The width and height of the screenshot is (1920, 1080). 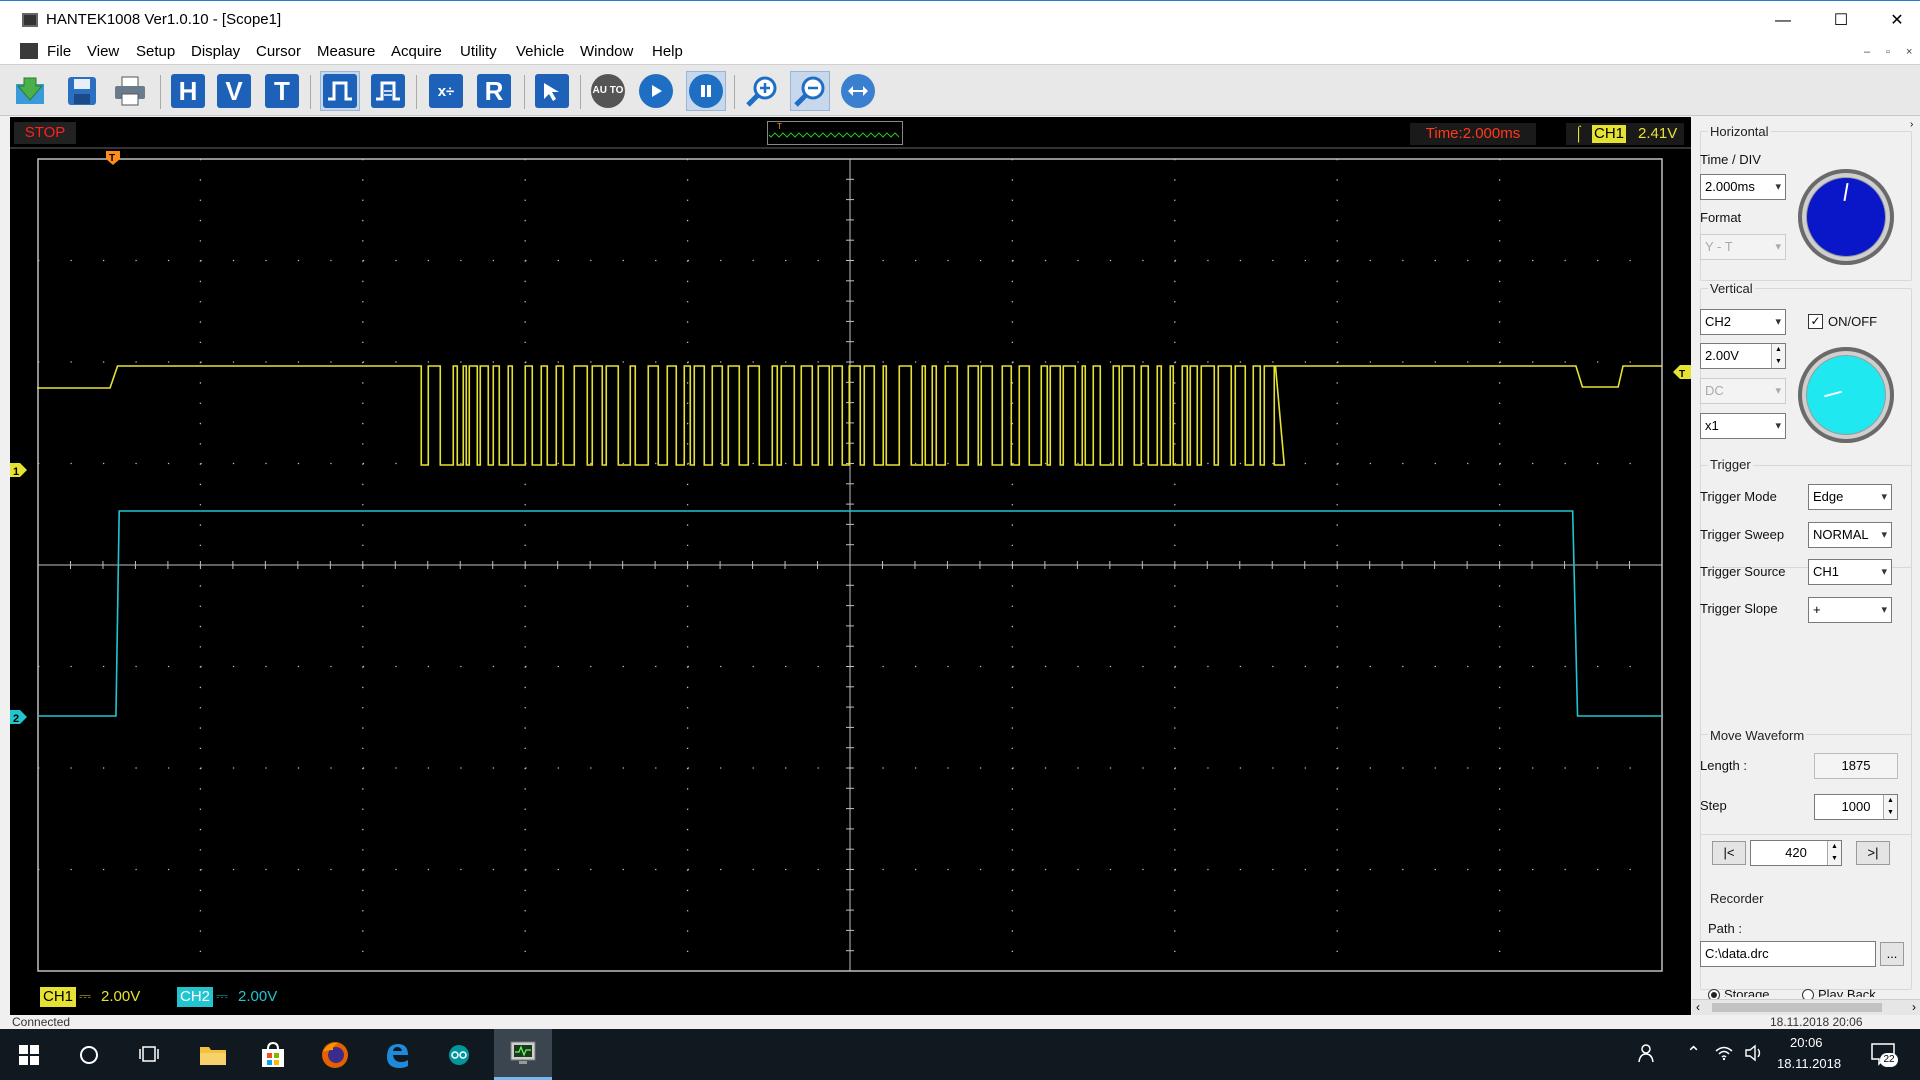 What do you see at coordinates (1888, 52) in the screenshot?
I see `mdi-restore-button: ▫` at bounding box center [1888, 52].